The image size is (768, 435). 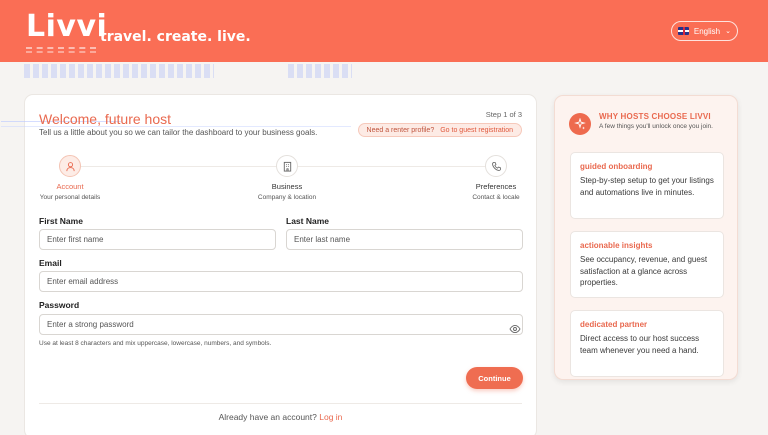 I want to click on guest-registration-link: Go to guest registration, so click(x=476, y=130).